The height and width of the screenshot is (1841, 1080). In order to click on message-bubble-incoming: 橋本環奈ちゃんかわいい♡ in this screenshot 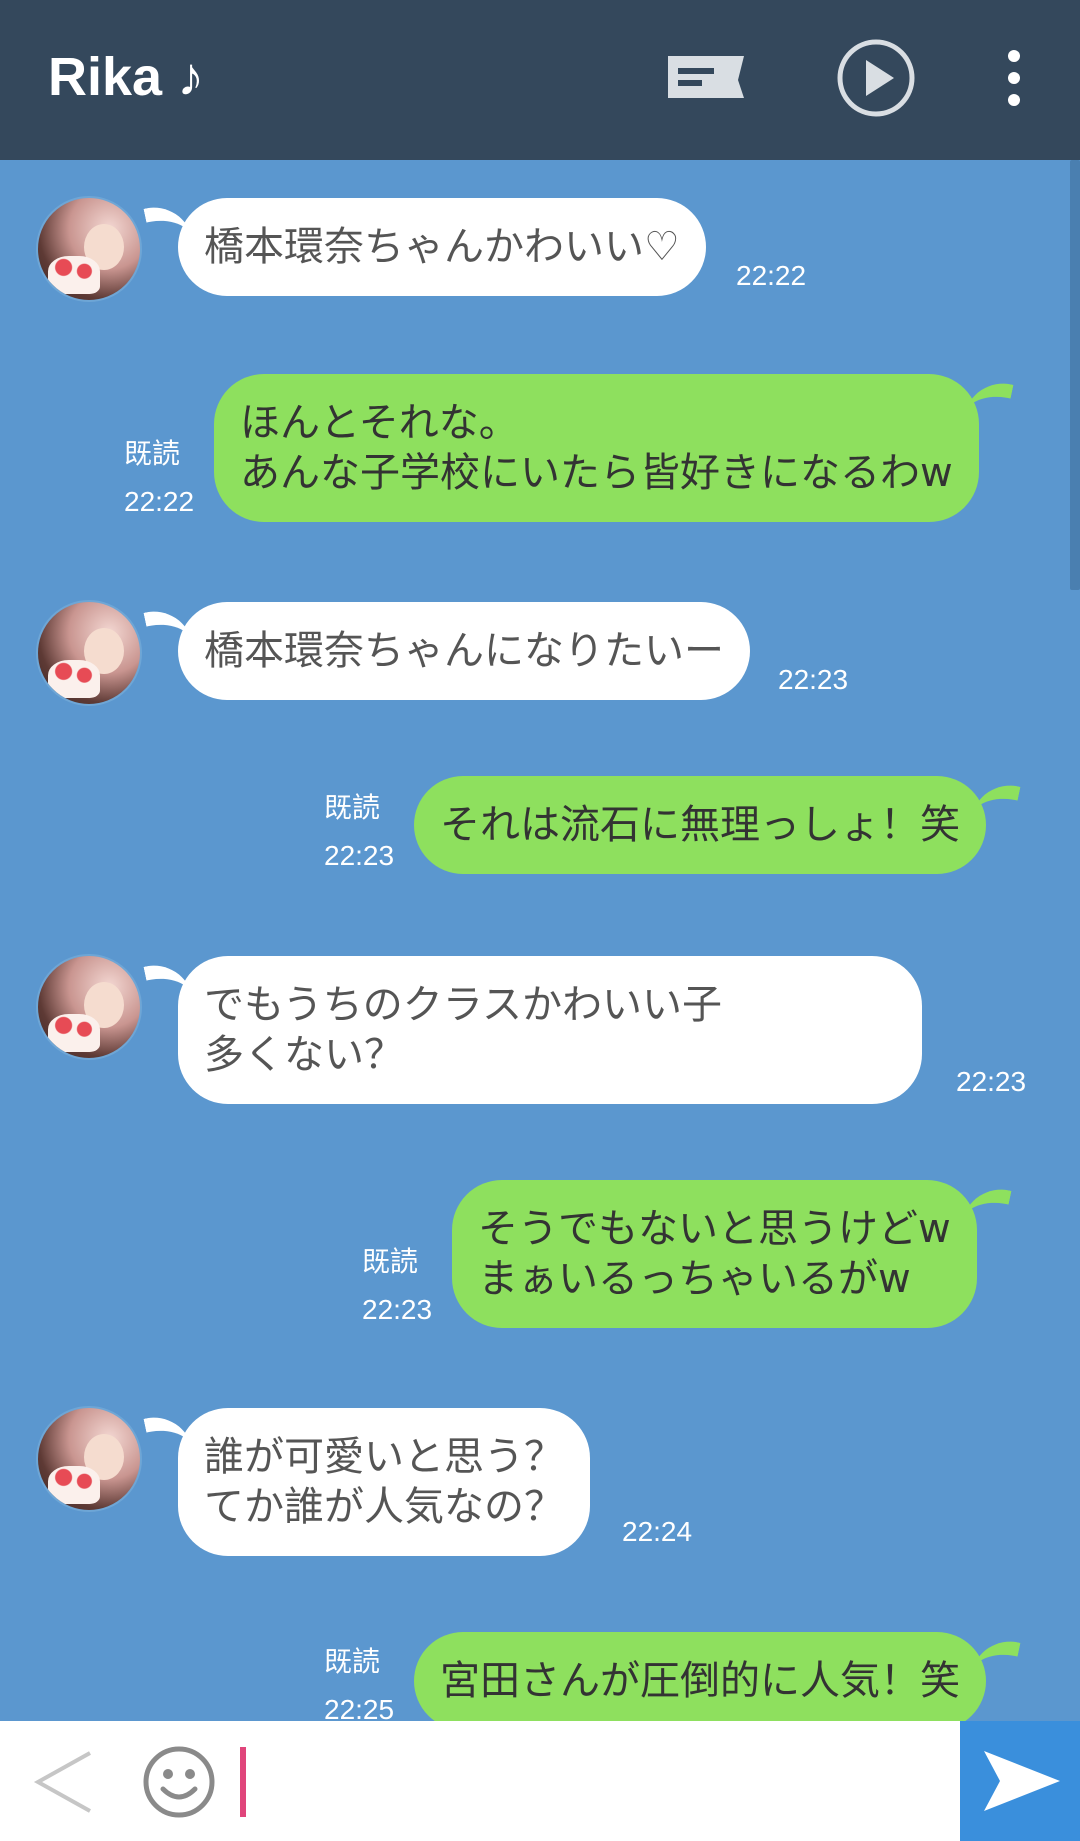, I will do `click(442, 247)`.